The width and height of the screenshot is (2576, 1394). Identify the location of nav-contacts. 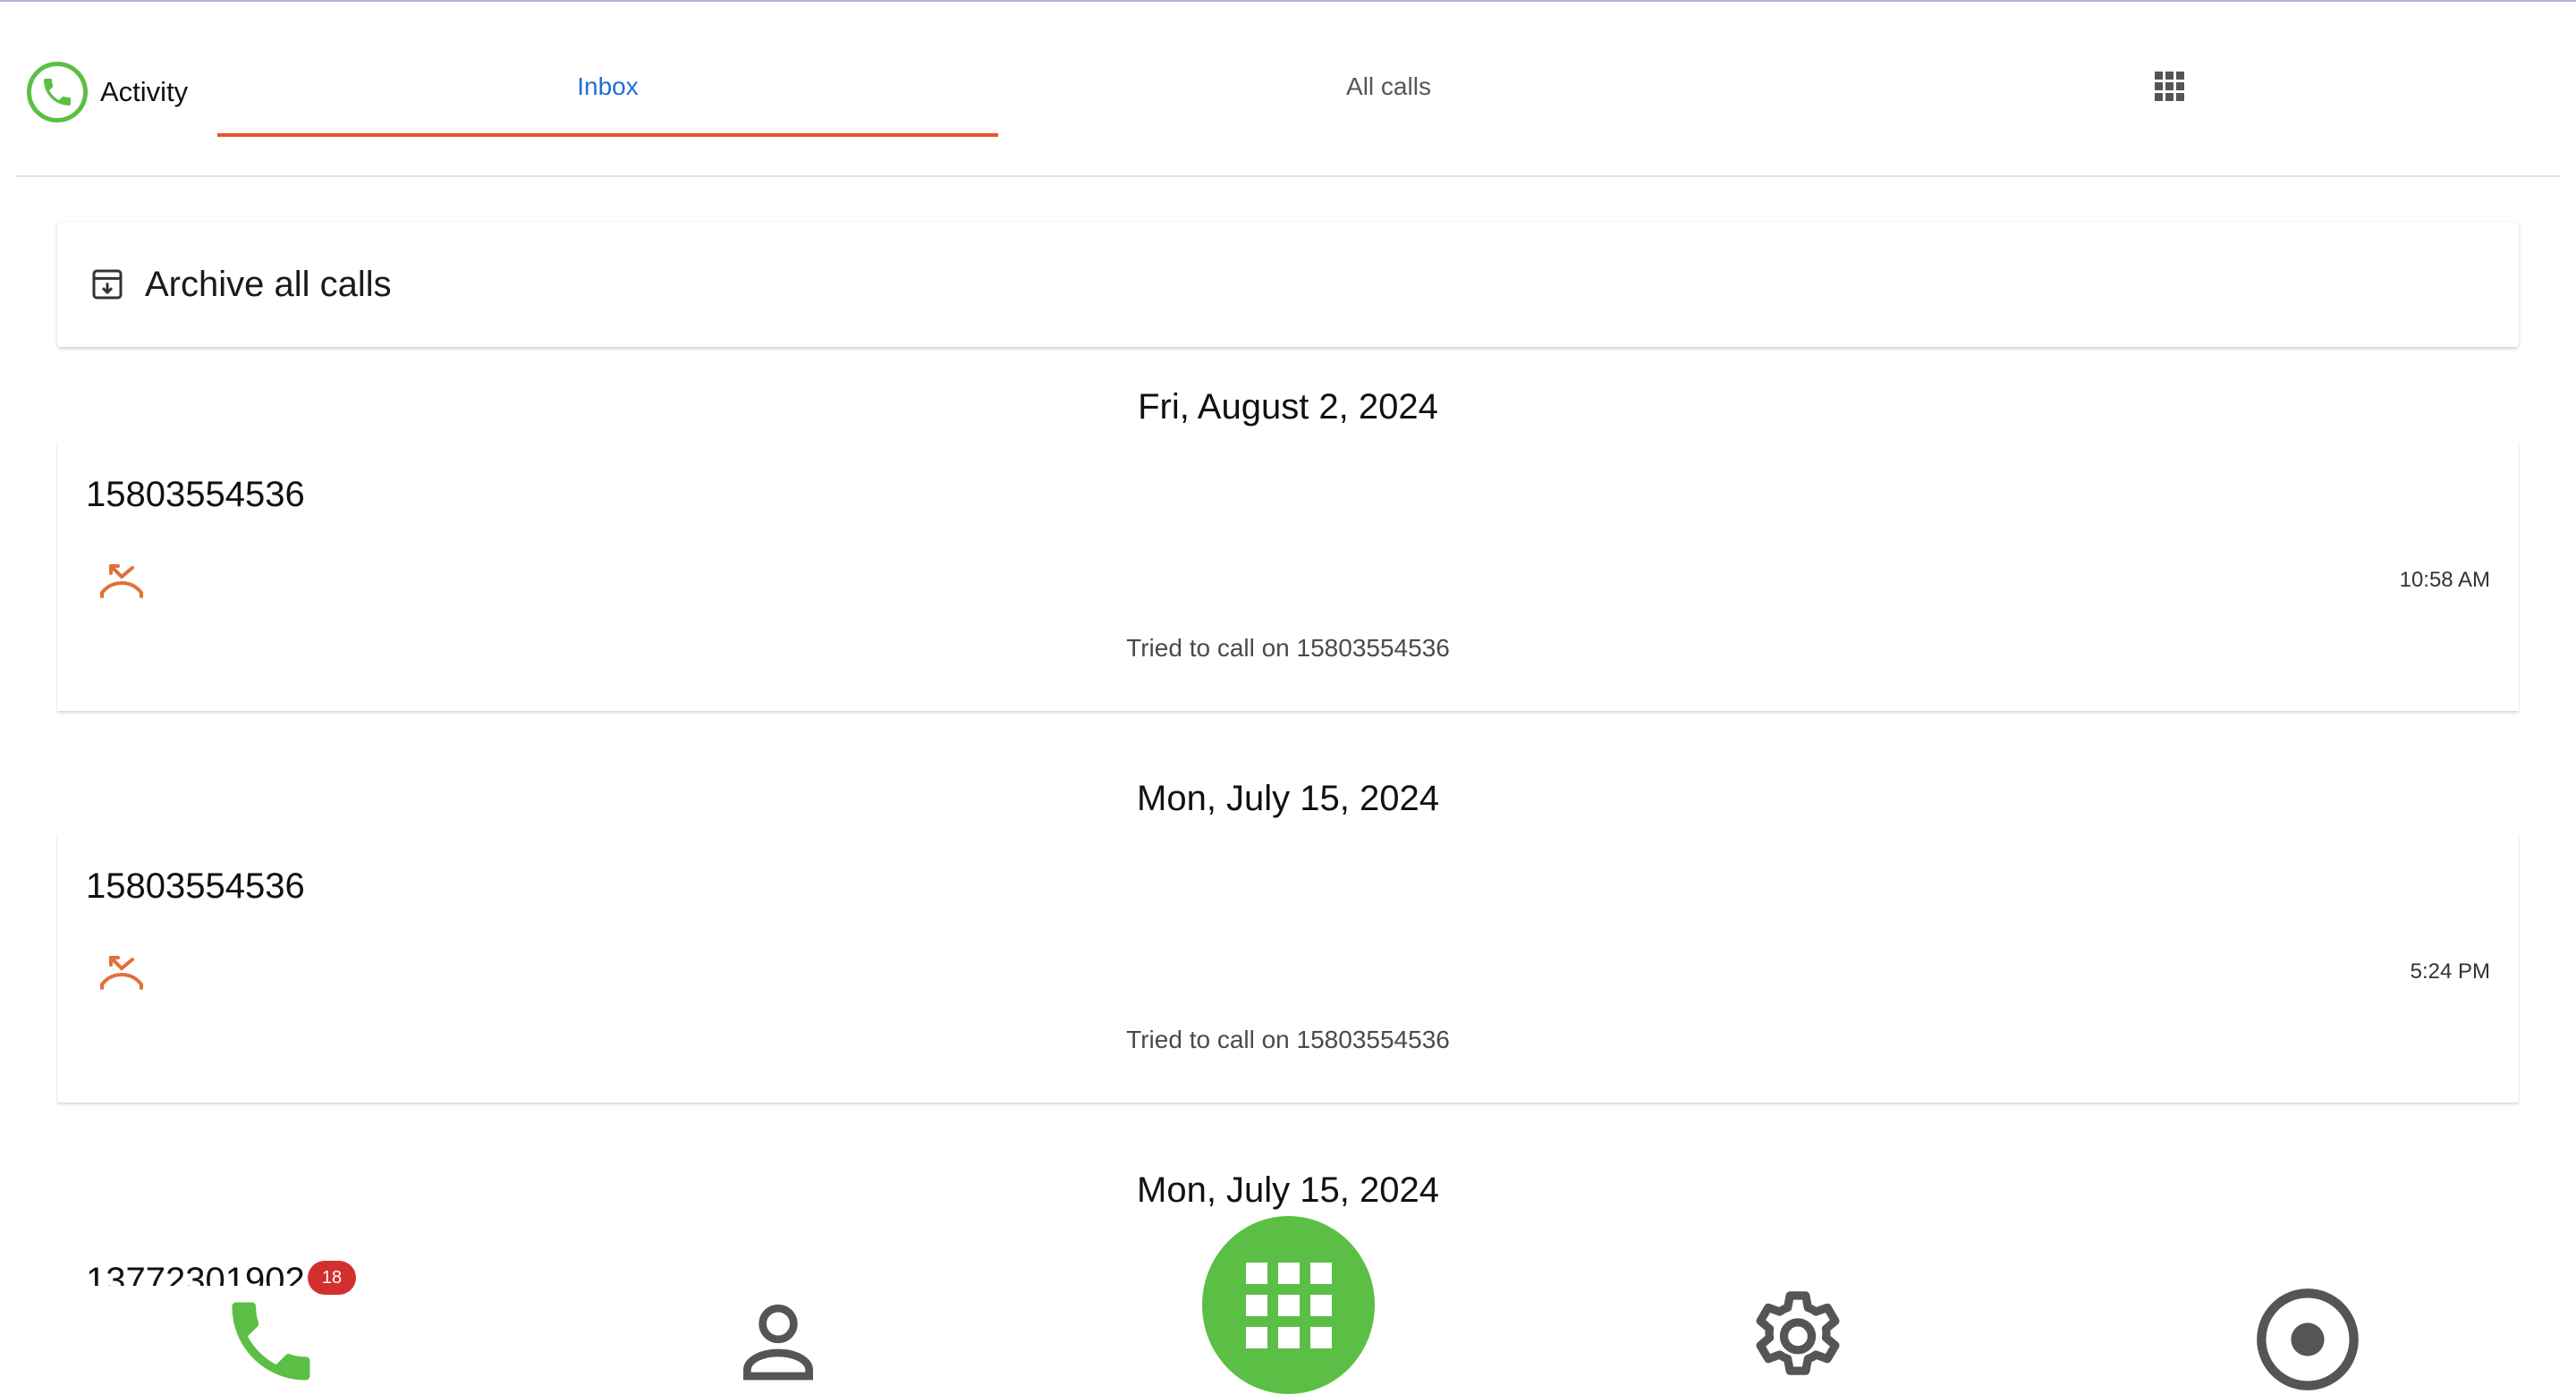
(778, 1341).